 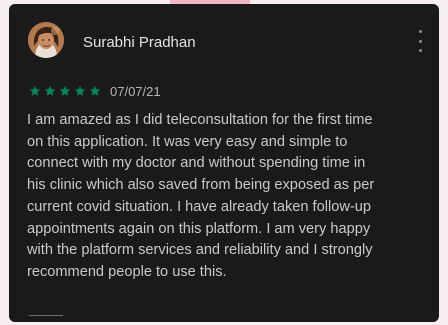 I want to click on divider, so click(x=46, y=315).